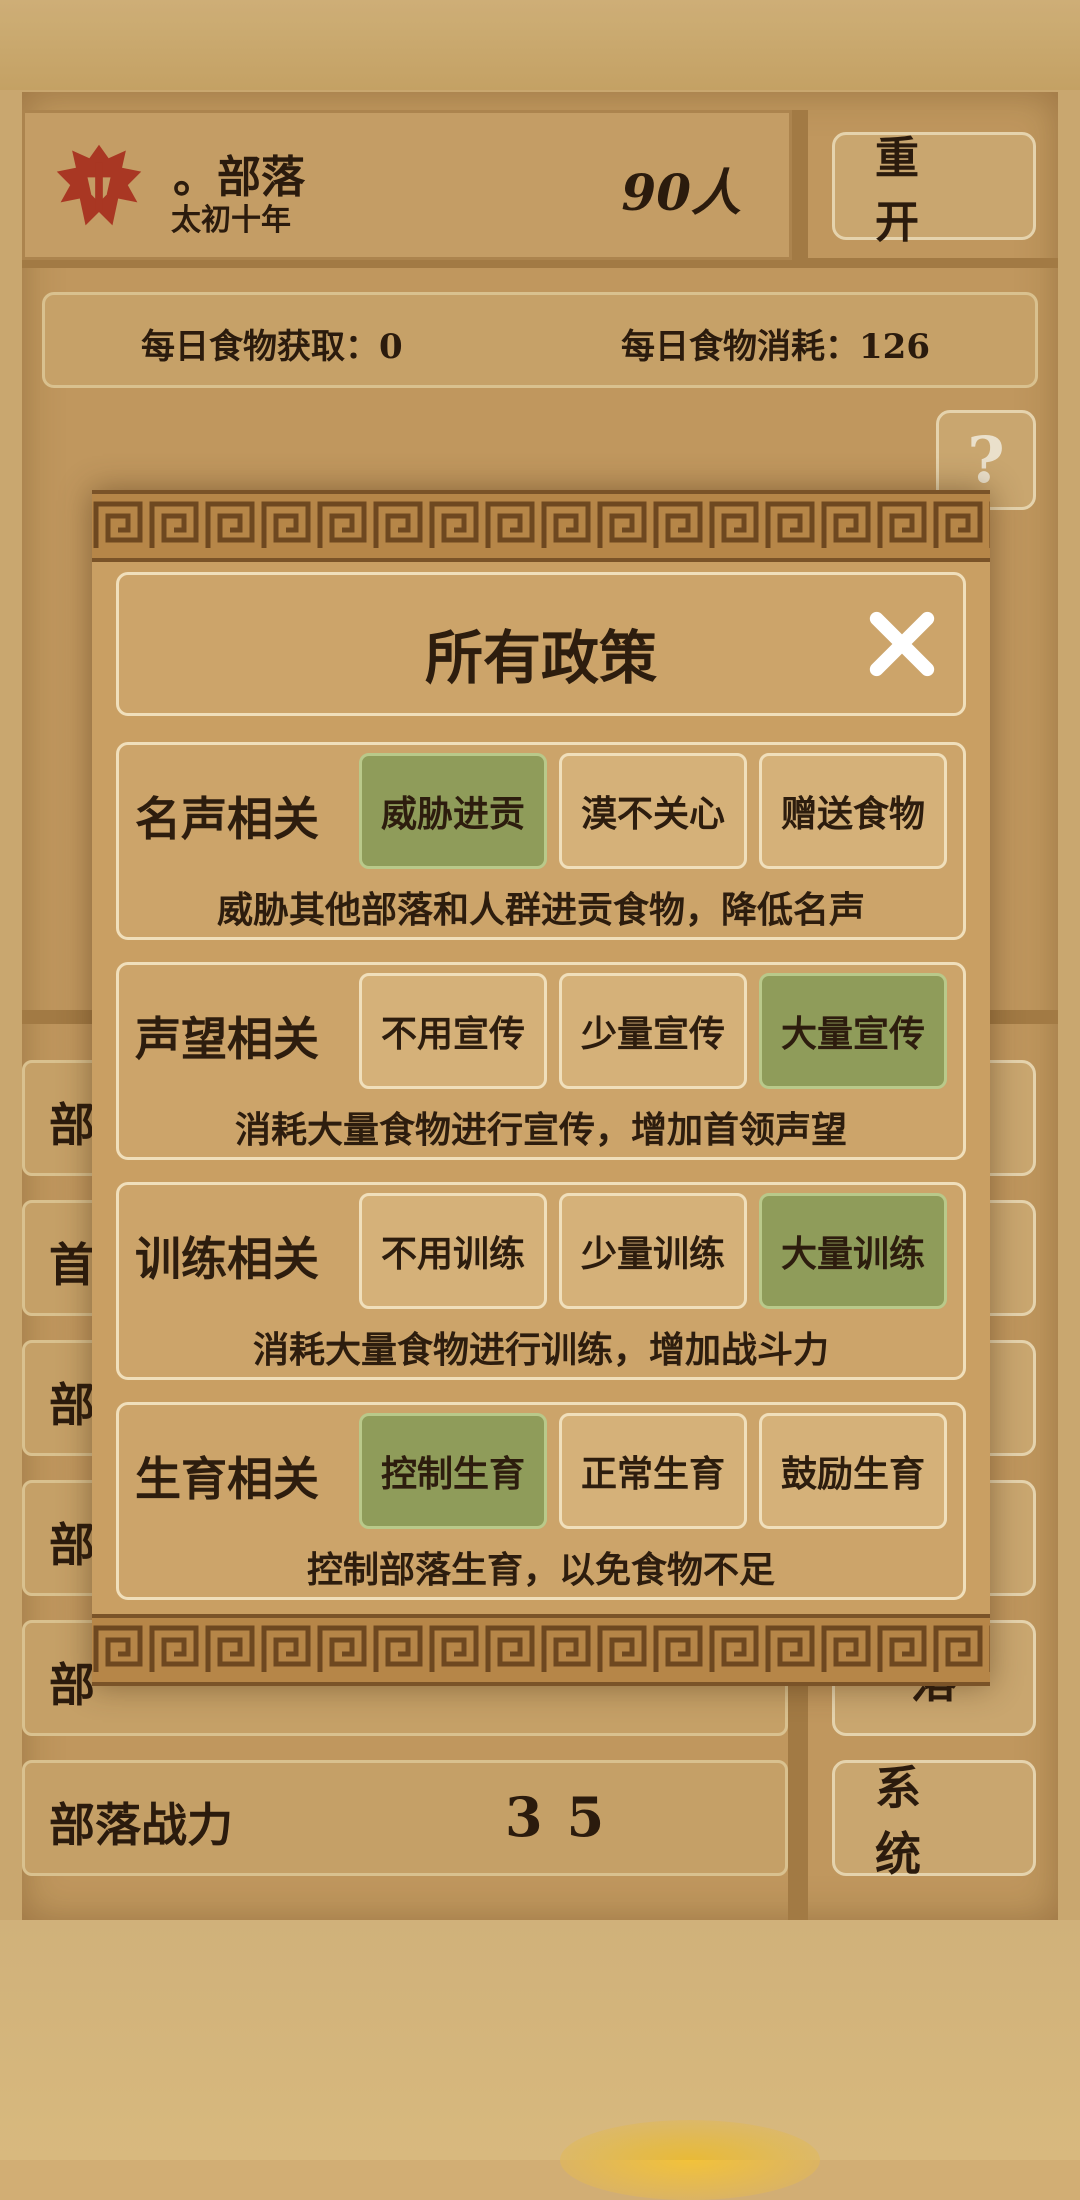  Describe the element at coordinates (453, 811) in the screenshot. I see `policy-option: 威胁进贡` at that location.